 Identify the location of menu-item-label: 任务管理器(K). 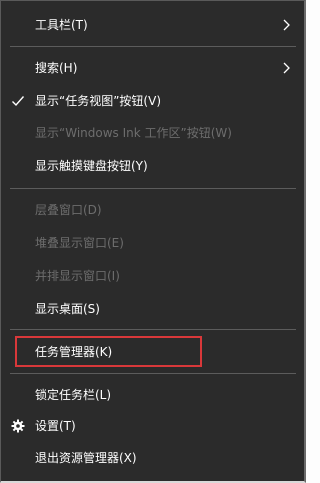
(74, 352).